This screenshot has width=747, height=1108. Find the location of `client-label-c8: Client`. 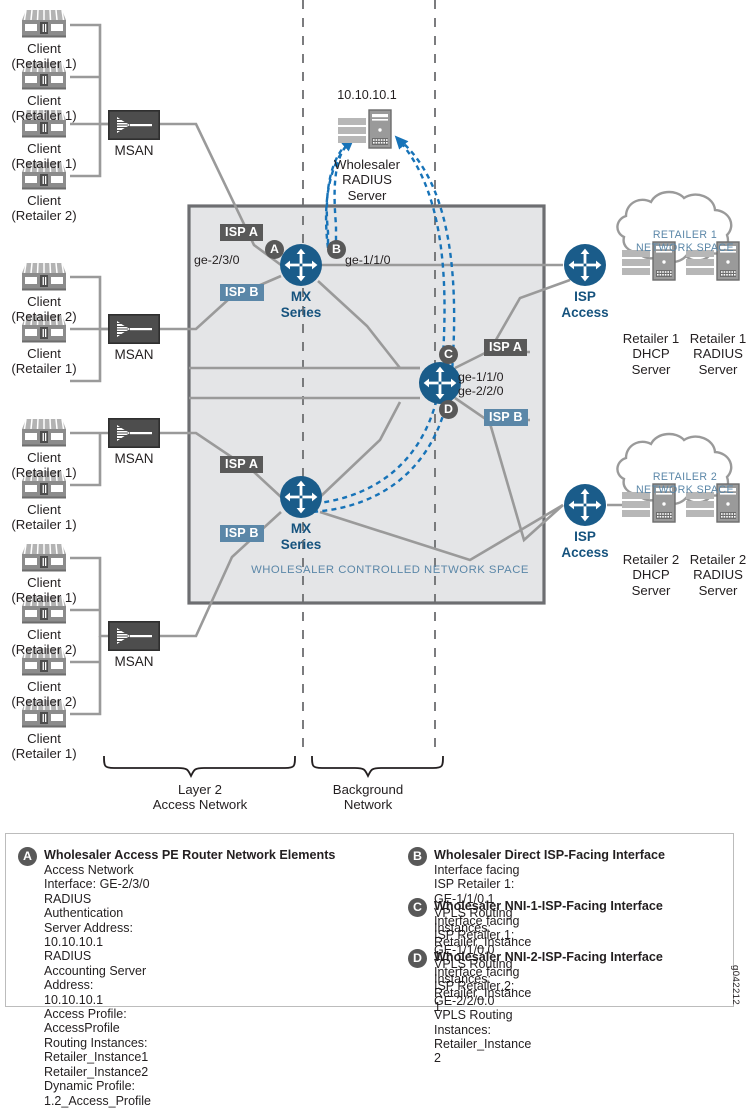

client-label-c8: Client is located at coordinates (44, 509).